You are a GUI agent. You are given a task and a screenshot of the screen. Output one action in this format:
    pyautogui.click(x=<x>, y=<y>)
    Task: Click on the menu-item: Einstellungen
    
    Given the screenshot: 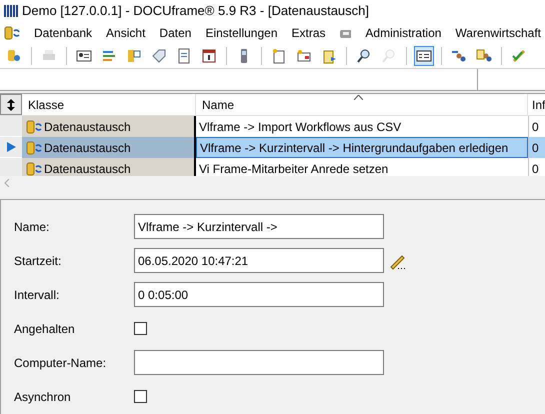 What is the action you would take?
    pyautogui.click(x=241, y=33)
    